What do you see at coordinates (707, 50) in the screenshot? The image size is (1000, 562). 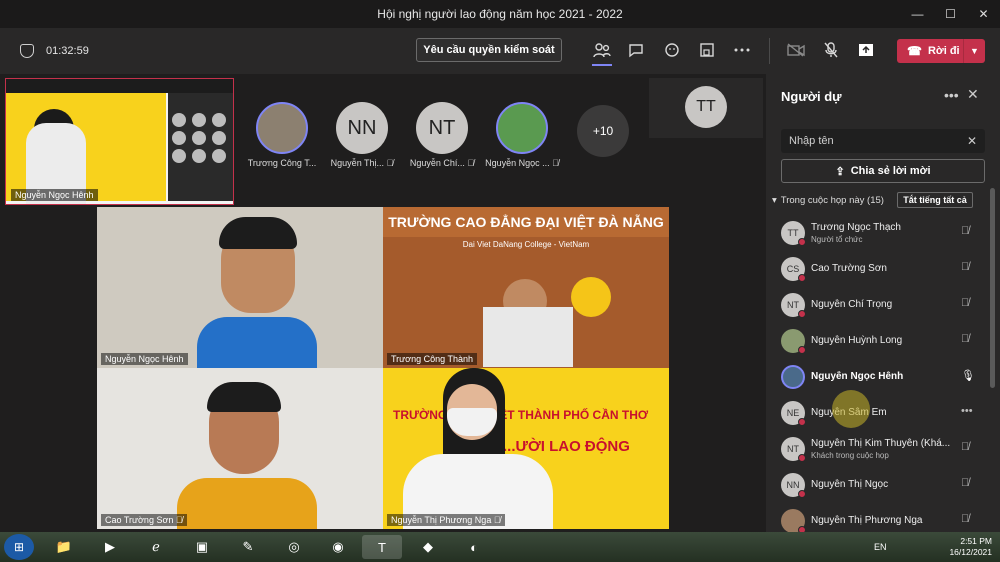 I see `rooms-icon` at bounding box center [707, 50].